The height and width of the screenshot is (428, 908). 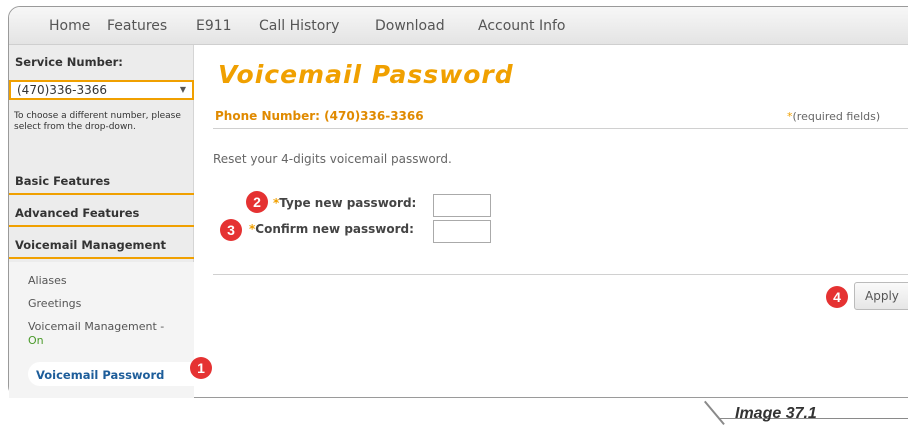 I want to click on nav-home: Home, so click(x=69, y=26).